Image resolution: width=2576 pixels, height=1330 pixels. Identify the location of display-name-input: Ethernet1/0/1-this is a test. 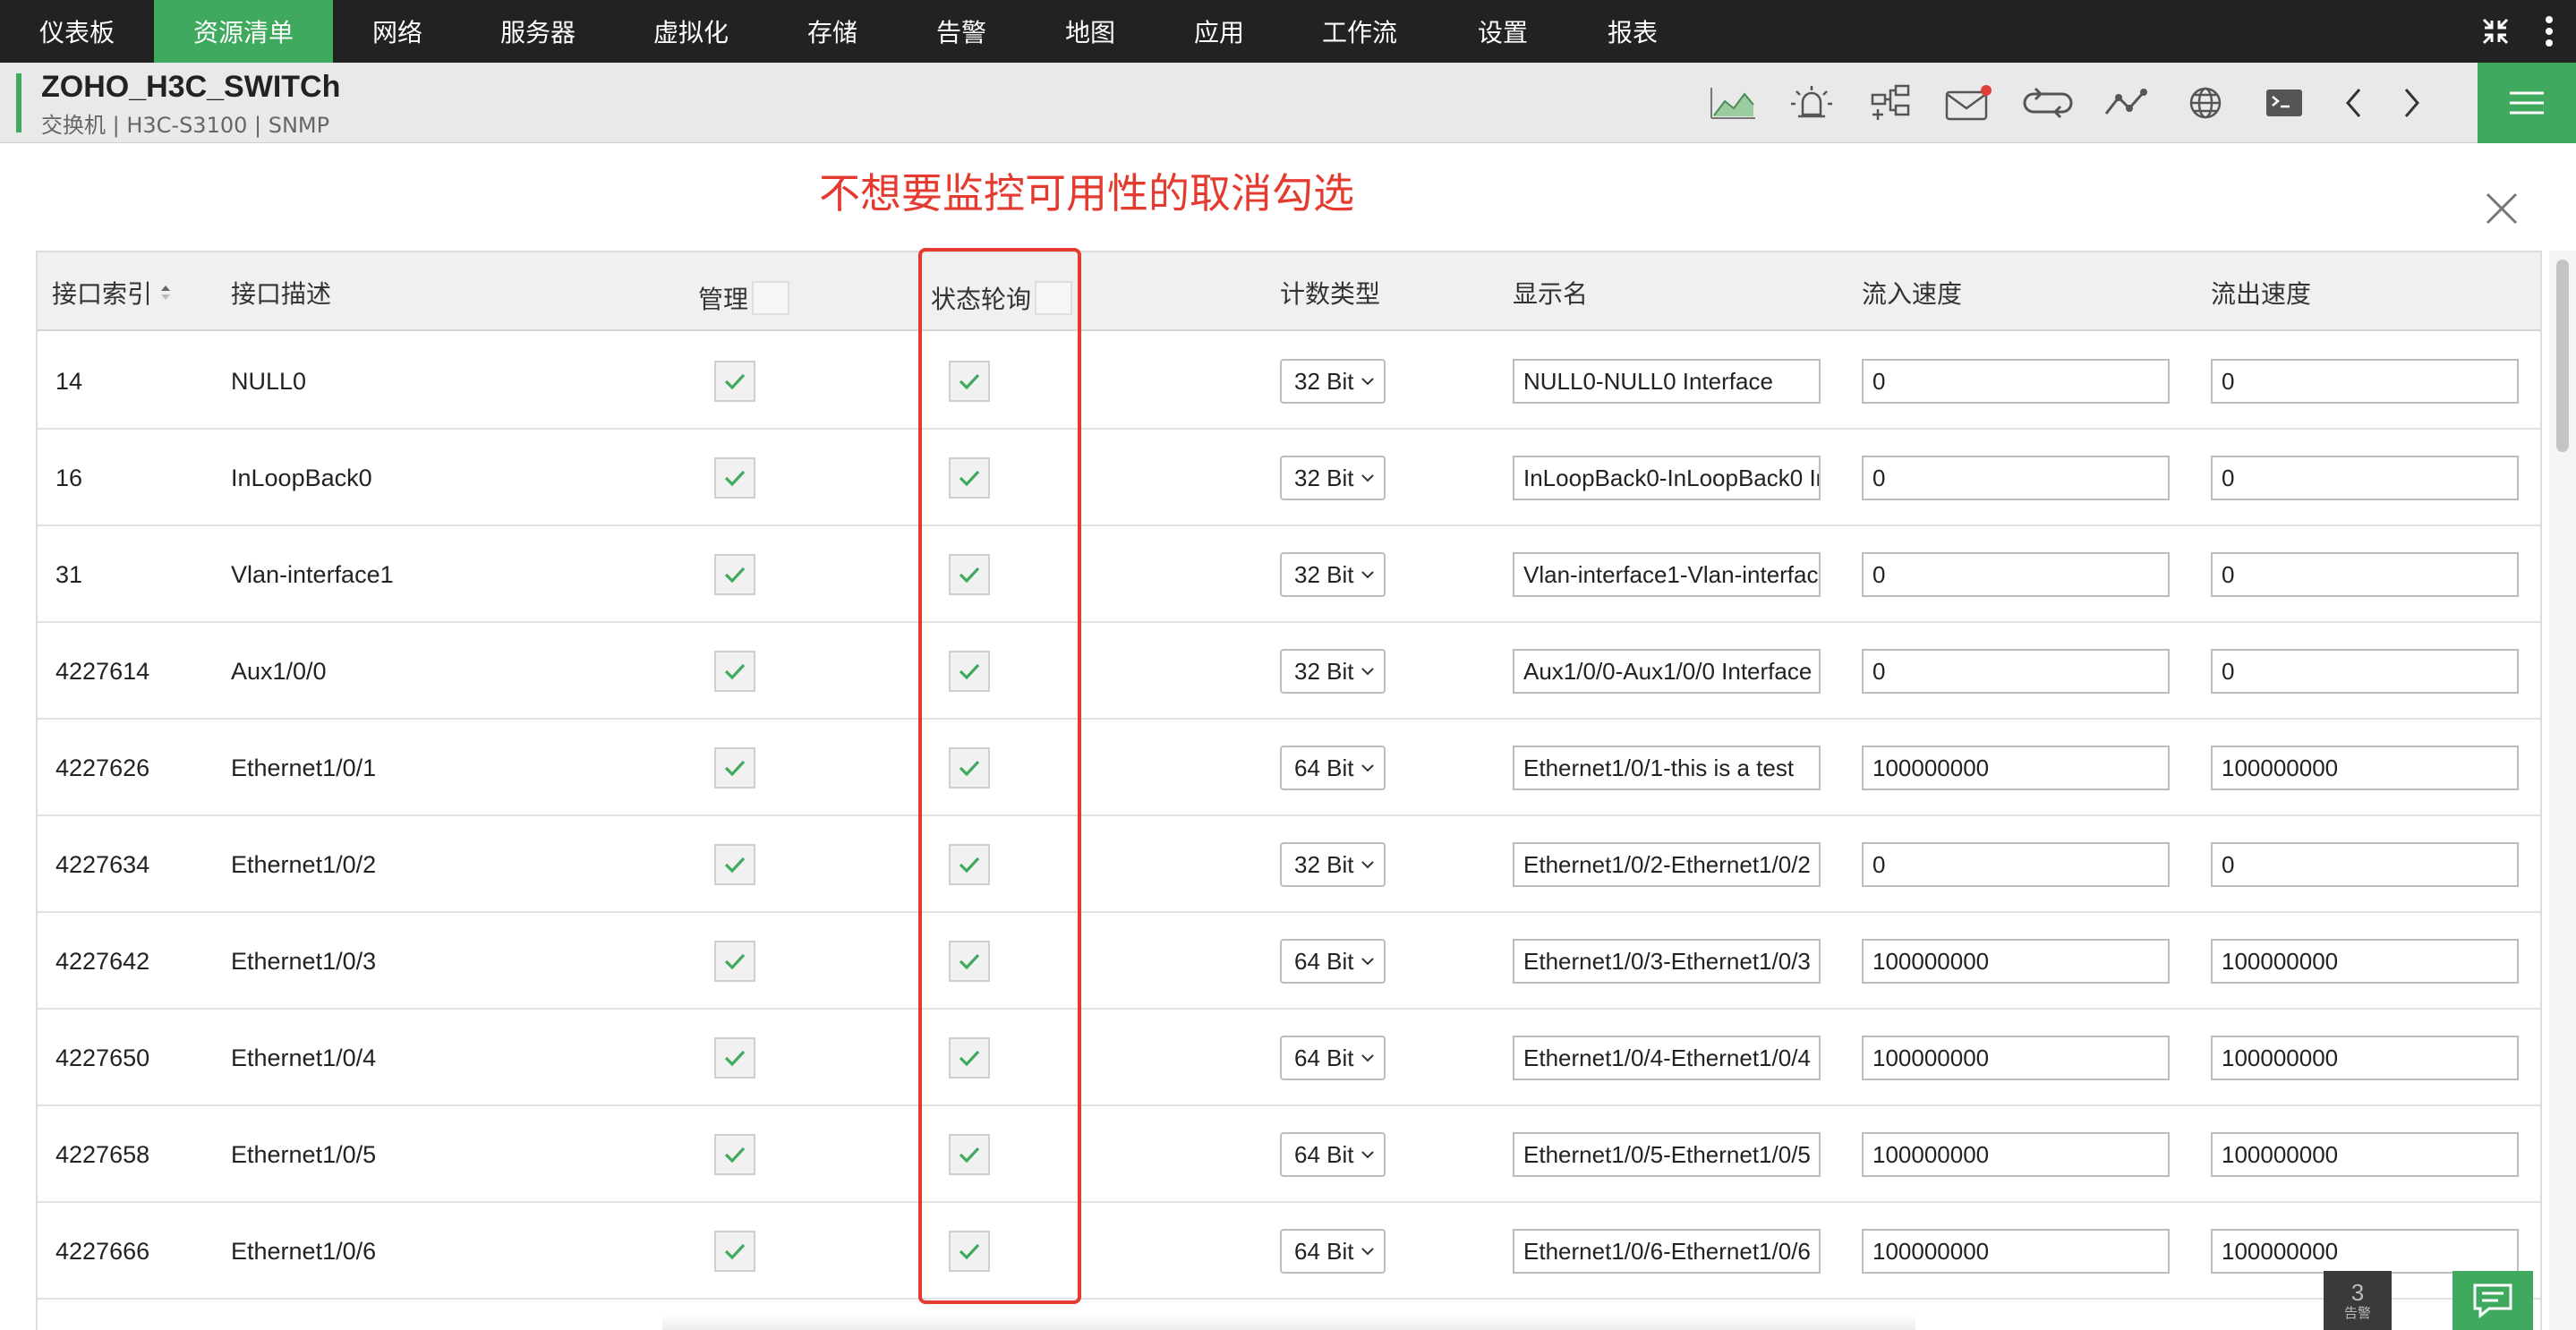
(1667, 768).